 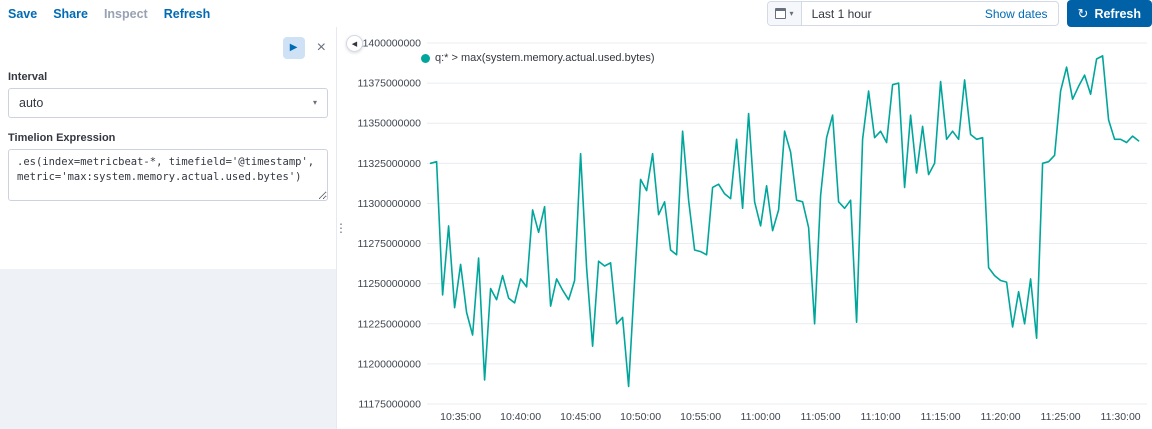 I want to click on legend-series-dot, so click(x=425, y=58).